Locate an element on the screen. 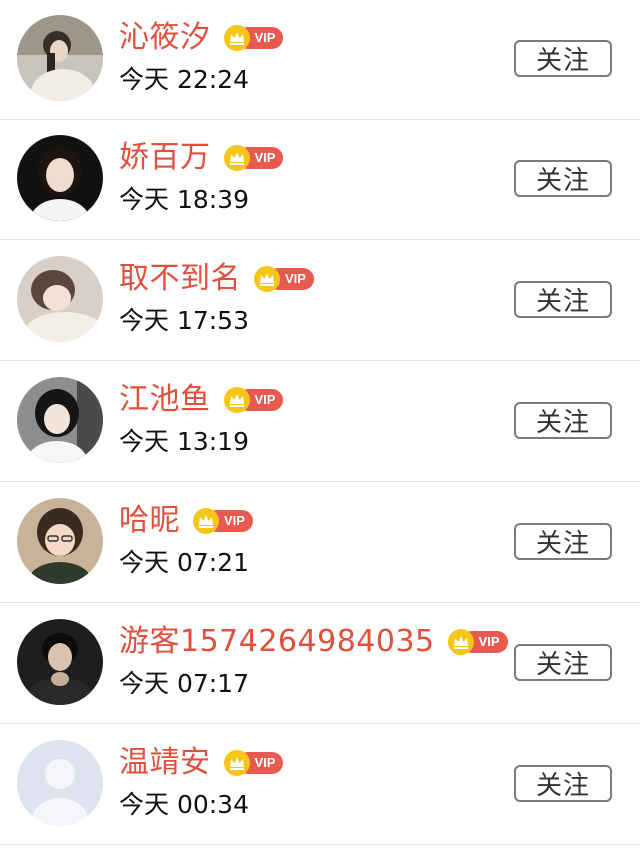 The height and width of the screenshot is (850, 640). user-name-row: 取不到名 VIP is located at coordinates (216, 279).